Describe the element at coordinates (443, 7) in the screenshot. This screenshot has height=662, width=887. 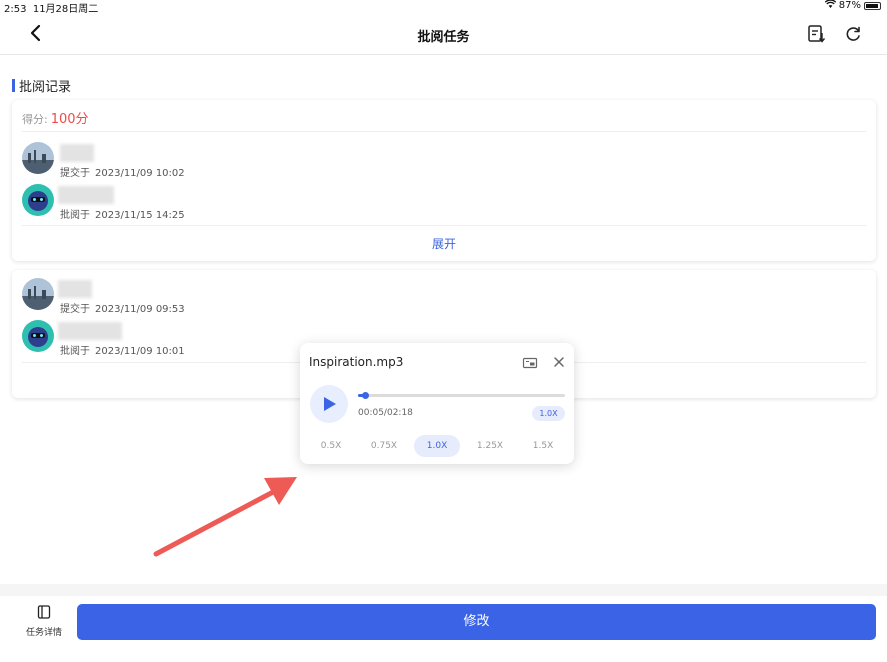
I see `status-bar: 2:53 11月28日周二 87%` at that location.